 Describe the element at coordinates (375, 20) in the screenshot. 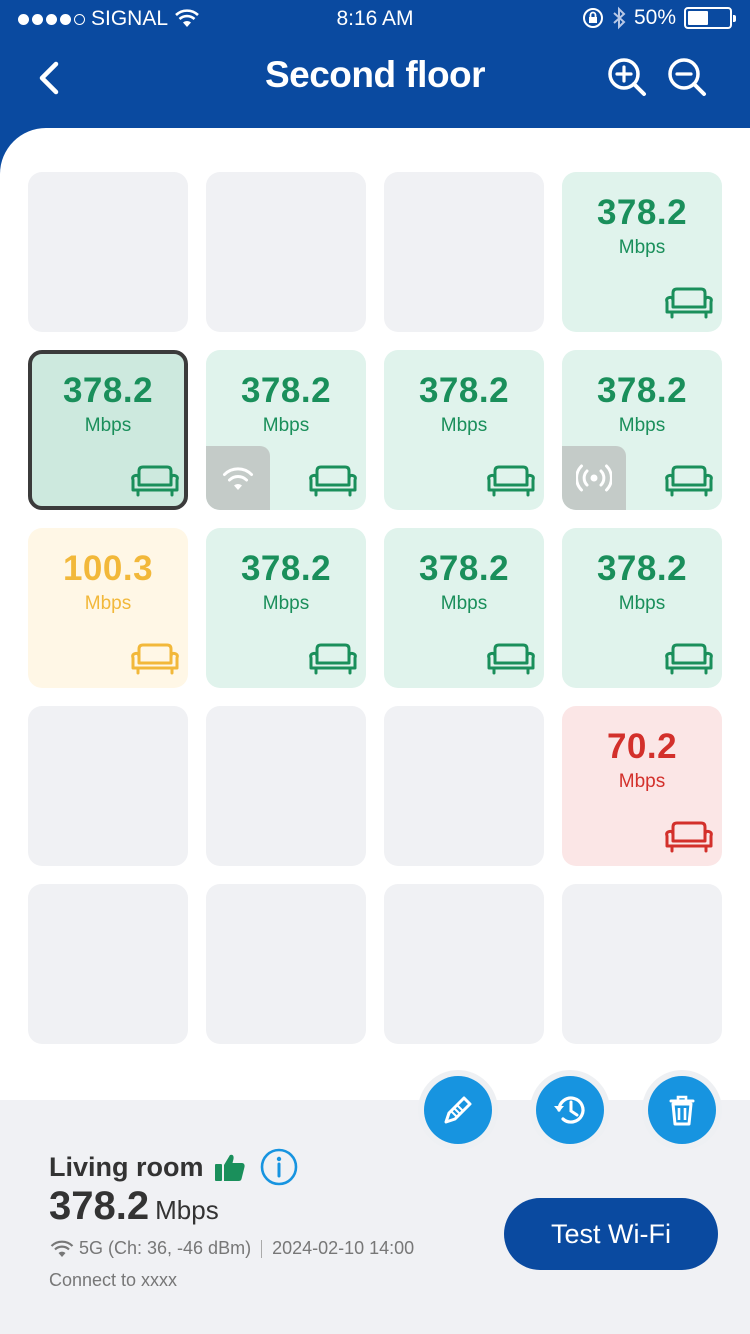

I see `status-bar: SIGNAL 8:16 AM 50%` at that location.